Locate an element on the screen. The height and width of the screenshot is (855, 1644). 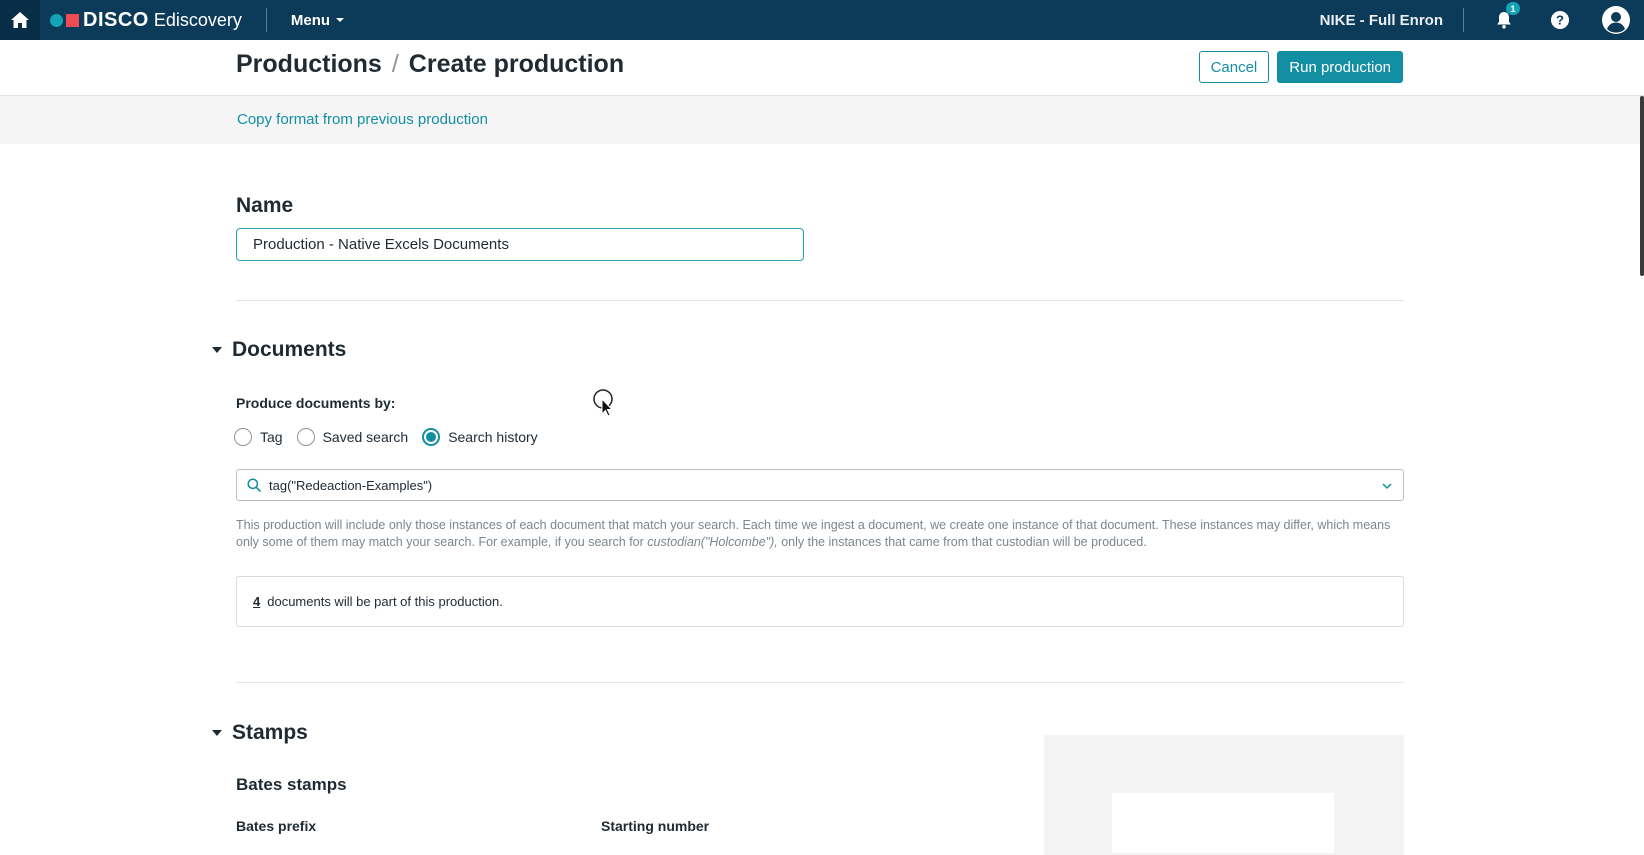
radio-tag-label: Tag is located at coordinates (271, 437).